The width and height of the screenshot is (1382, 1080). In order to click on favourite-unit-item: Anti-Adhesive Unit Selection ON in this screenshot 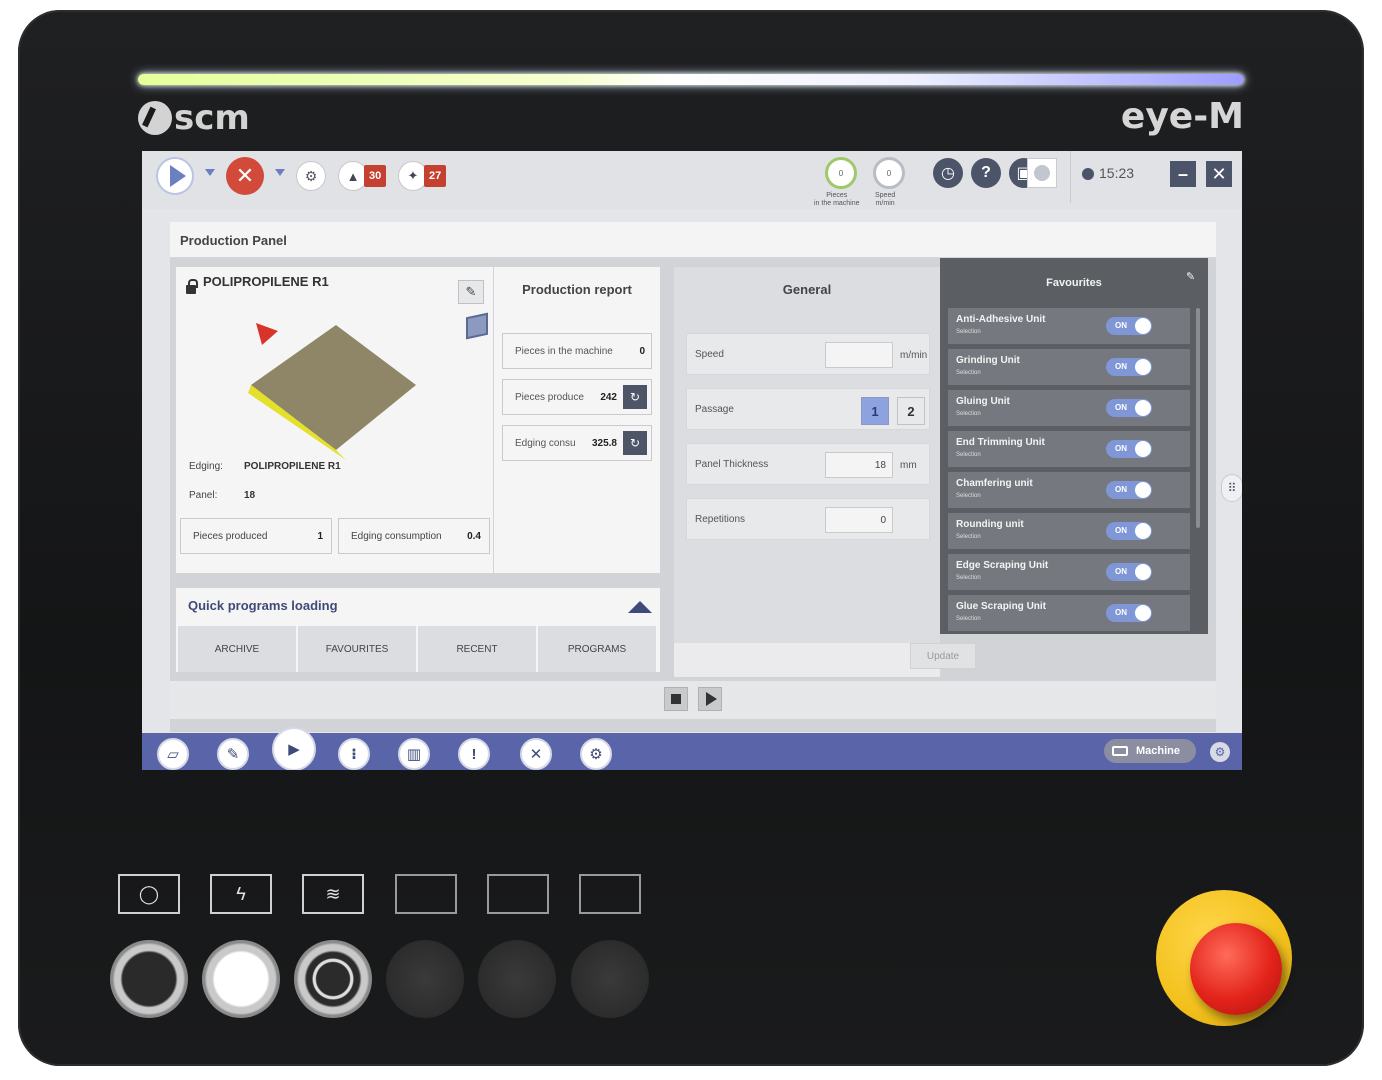, I will do `click(1069, 326)`.